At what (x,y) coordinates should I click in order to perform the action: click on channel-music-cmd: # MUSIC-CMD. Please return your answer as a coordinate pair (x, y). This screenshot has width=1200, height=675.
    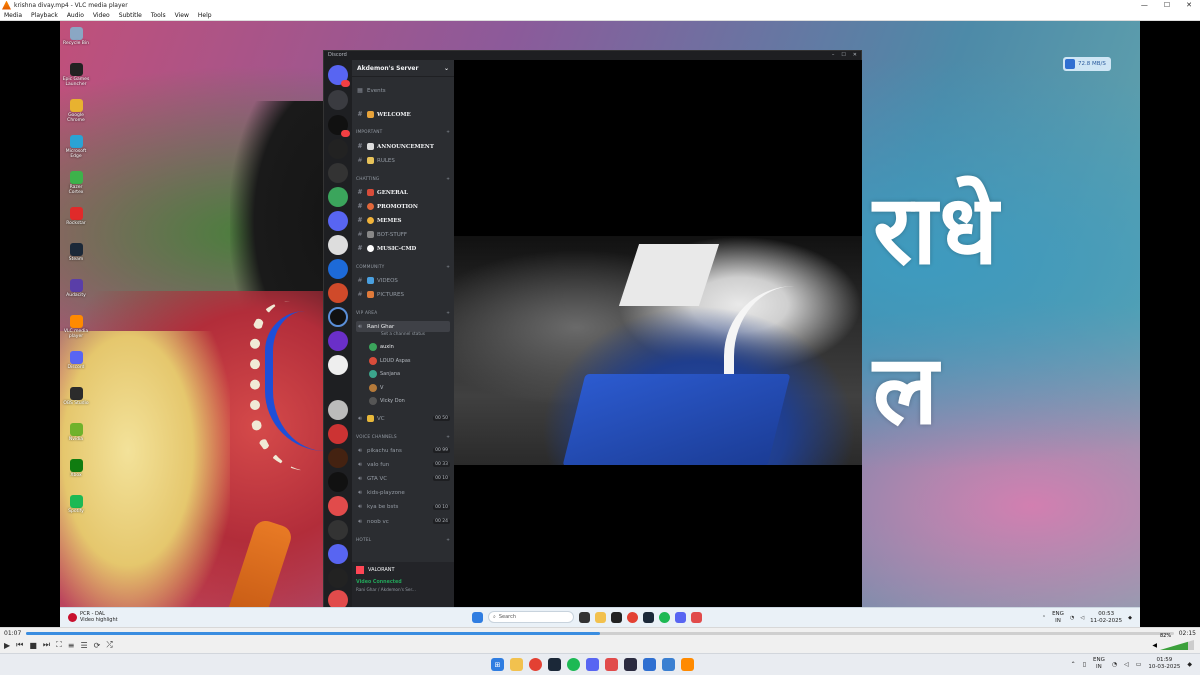
    Looking at the image, I should click on (403, 248).